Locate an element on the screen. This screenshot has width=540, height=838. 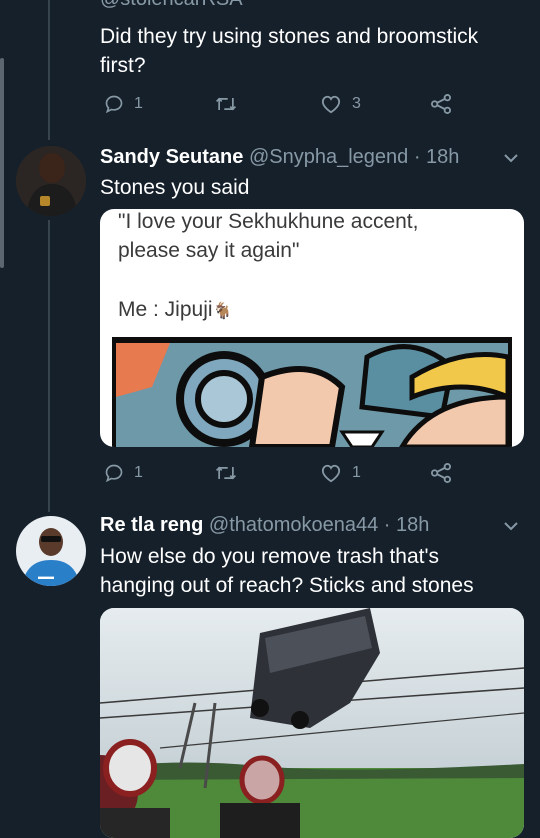
tweet-text-line: How else do you remove trash that's is located at coordinates (270, 556).